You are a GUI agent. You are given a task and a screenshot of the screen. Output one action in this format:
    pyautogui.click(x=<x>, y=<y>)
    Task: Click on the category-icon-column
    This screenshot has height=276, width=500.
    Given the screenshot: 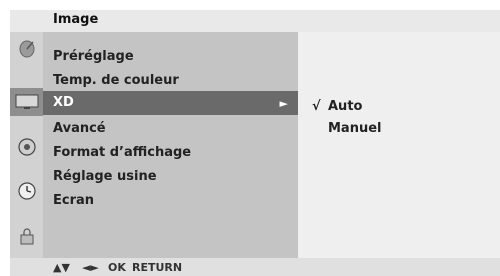 What is the action you would take?
    pyautogui.click(x=26, y=145)
    